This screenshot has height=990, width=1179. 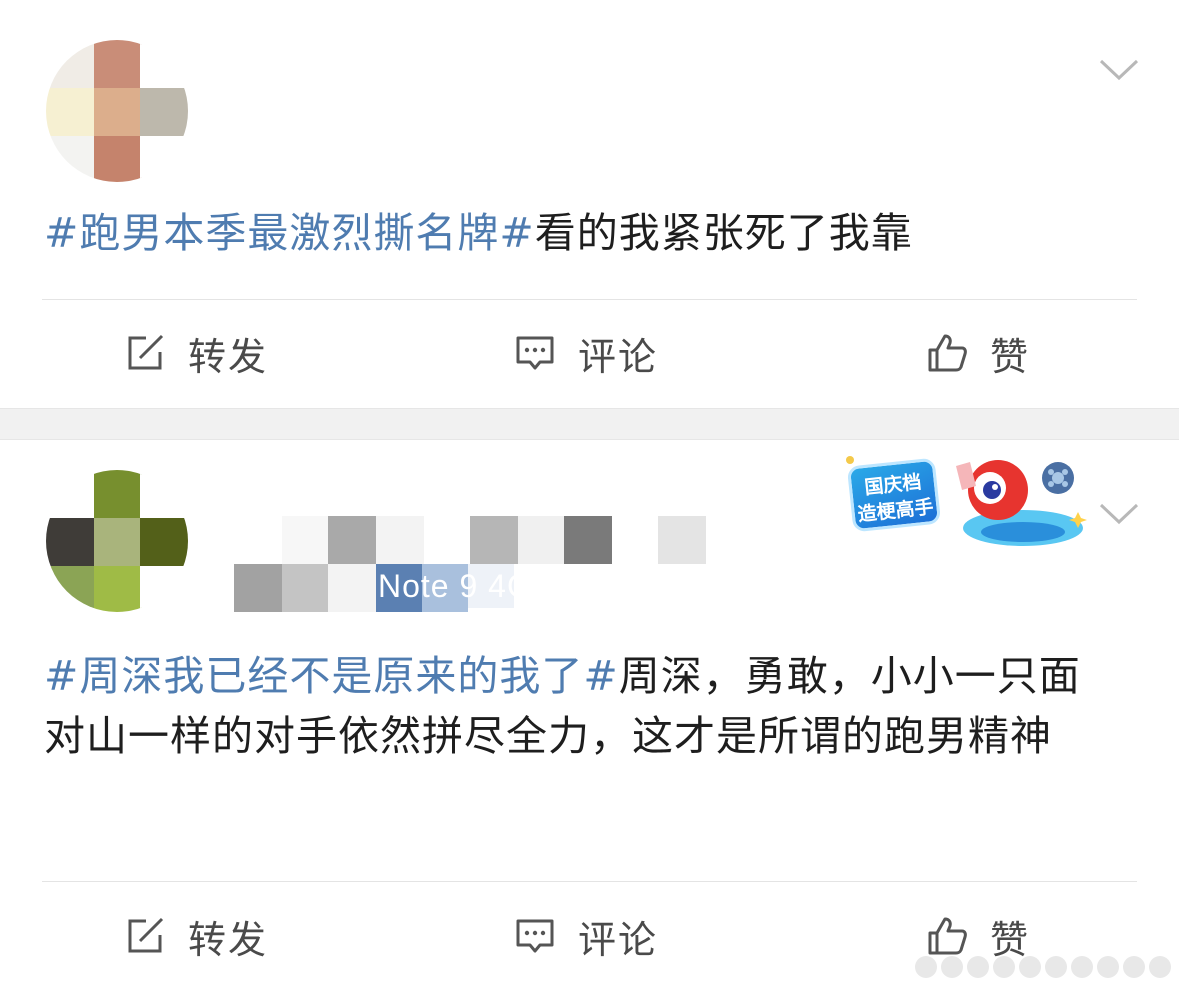 I want to click on like-button: 赞, so click(x=978, y=353).